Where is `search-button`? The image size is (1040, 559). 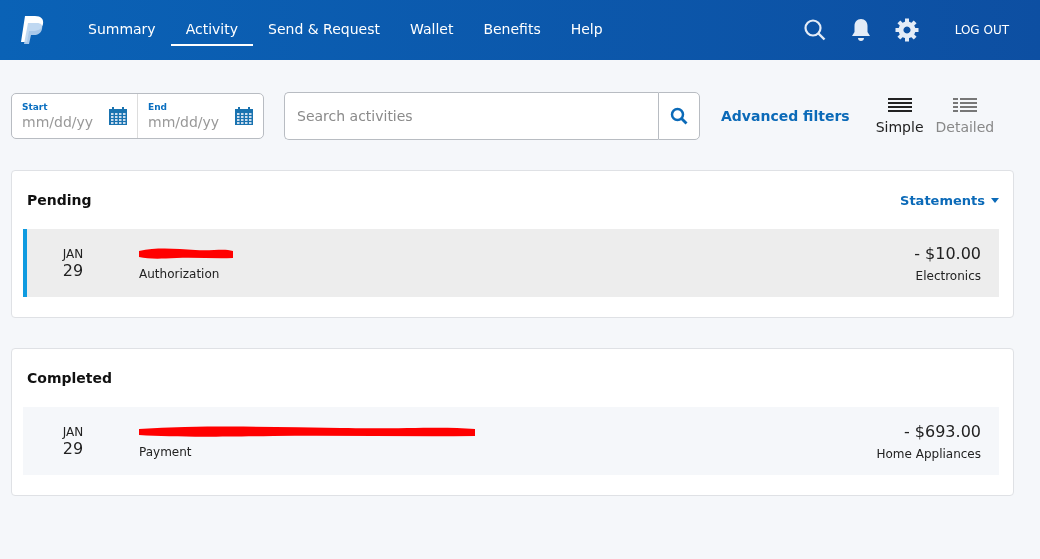 search-button is located at coordinates (679, 116).